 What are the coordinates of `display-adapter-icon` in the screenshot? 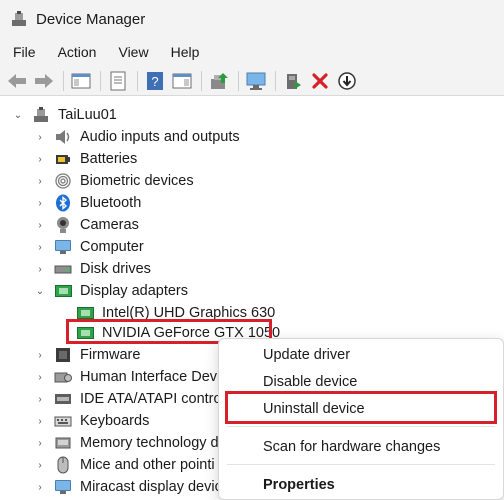 It's located at (63, 291).